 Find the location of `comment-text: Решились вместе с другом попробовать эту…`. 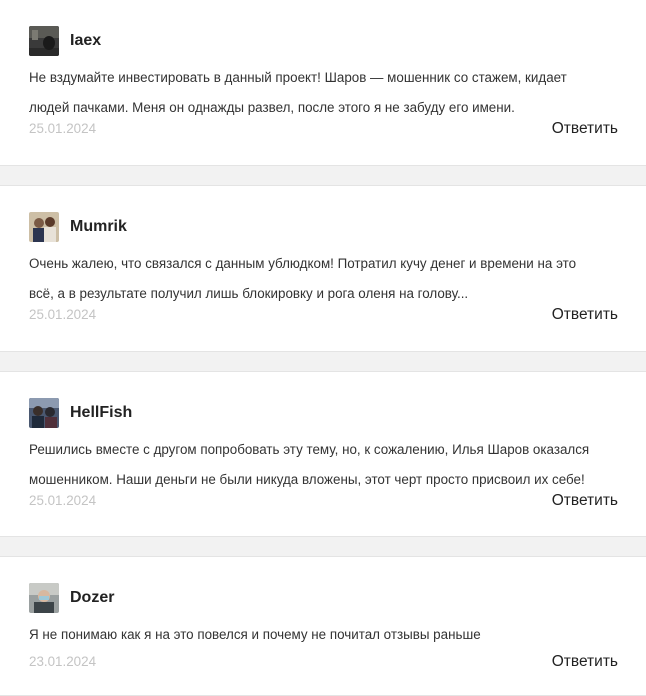

comment-text: Решились вместе с другом попробовать эту… is located at coordinates (309, 464).